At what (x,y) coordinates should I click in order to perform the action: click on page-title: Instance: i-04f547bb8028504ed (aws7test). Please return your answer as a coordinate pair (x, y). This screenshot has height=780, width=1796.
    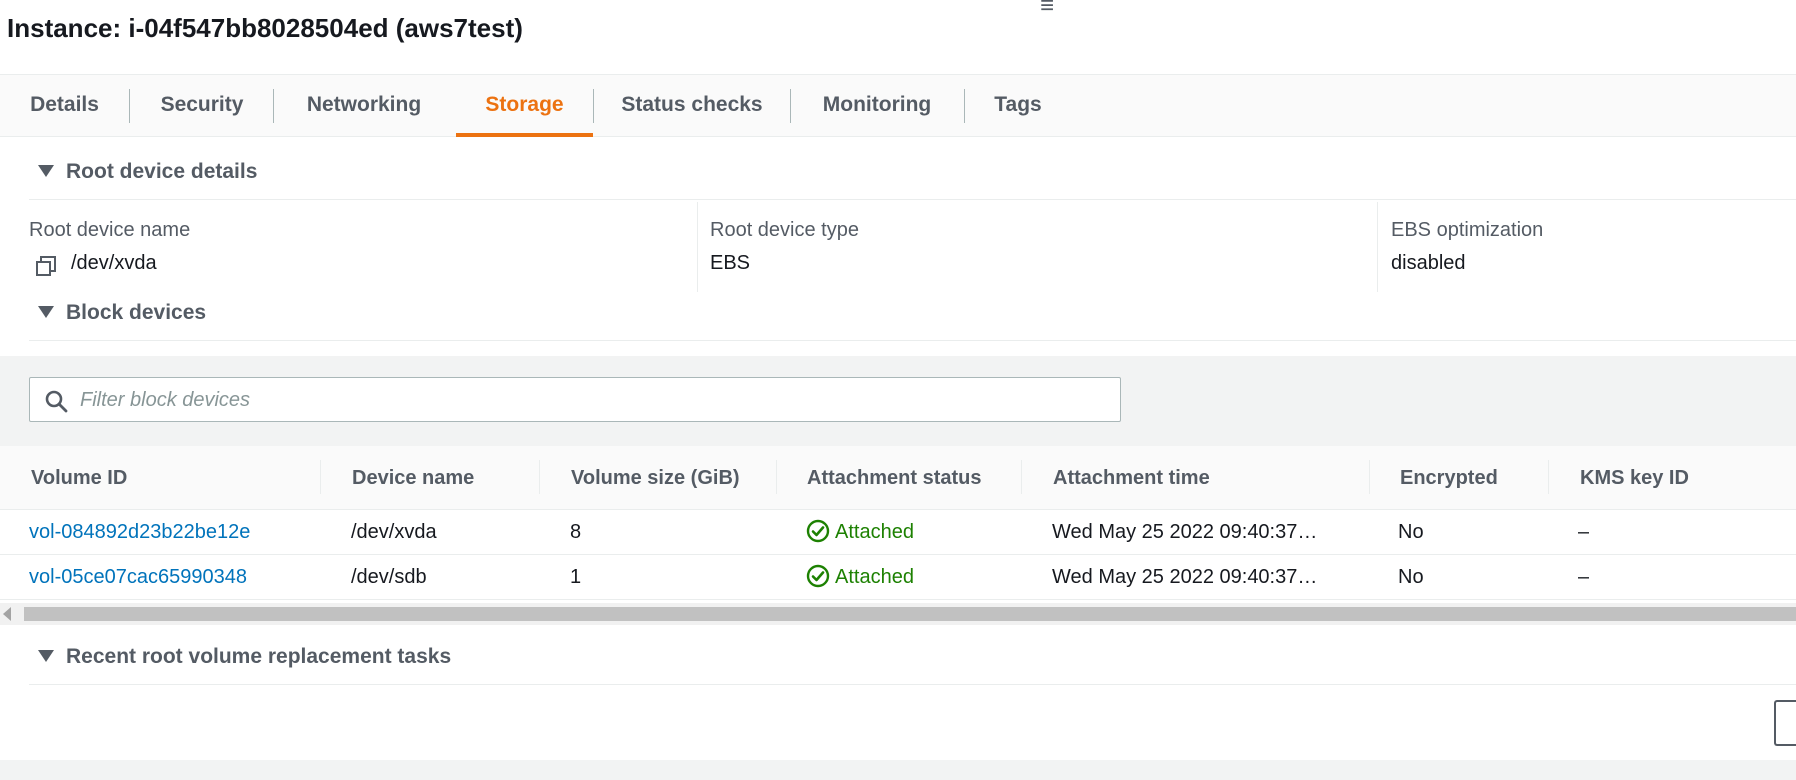
    Looking at the image, I should click on (265, 28).